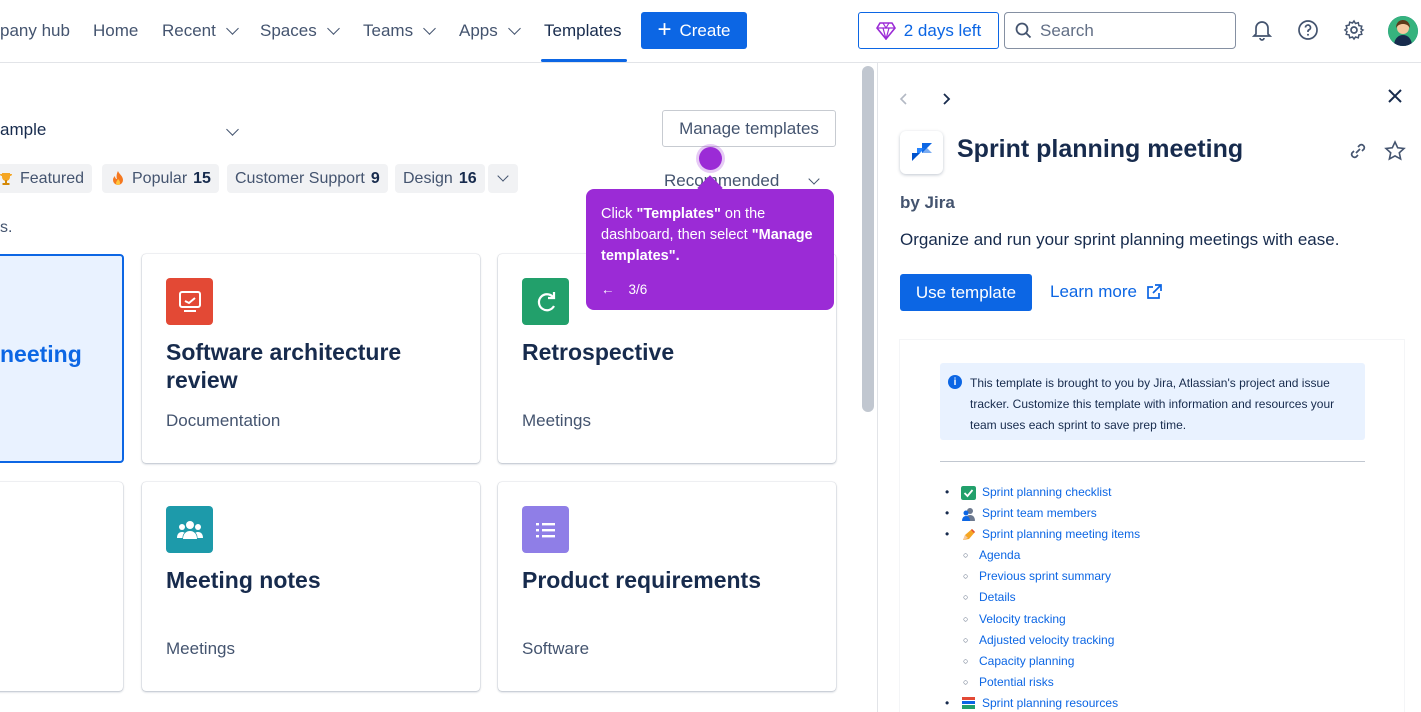 Image resolution: width=1421 pixels, height=712 pixels. I want to click on toc-subitem: ○ Details, so click(1042, 597).